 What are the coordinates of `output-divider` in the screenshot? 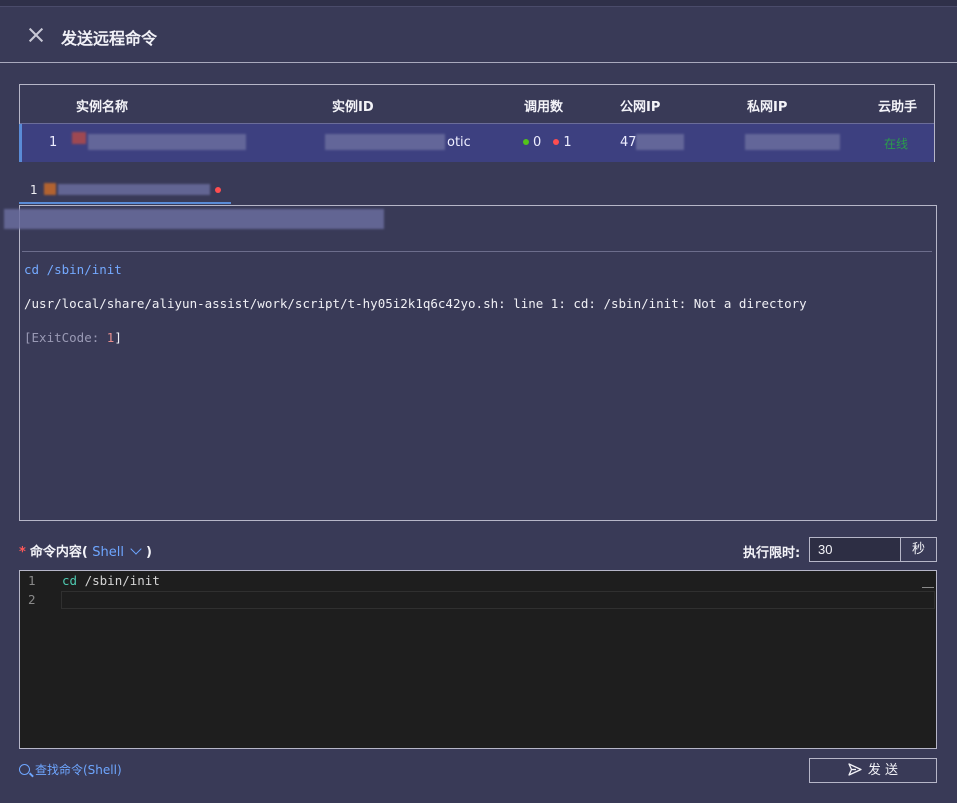 It's located at (477, 251).